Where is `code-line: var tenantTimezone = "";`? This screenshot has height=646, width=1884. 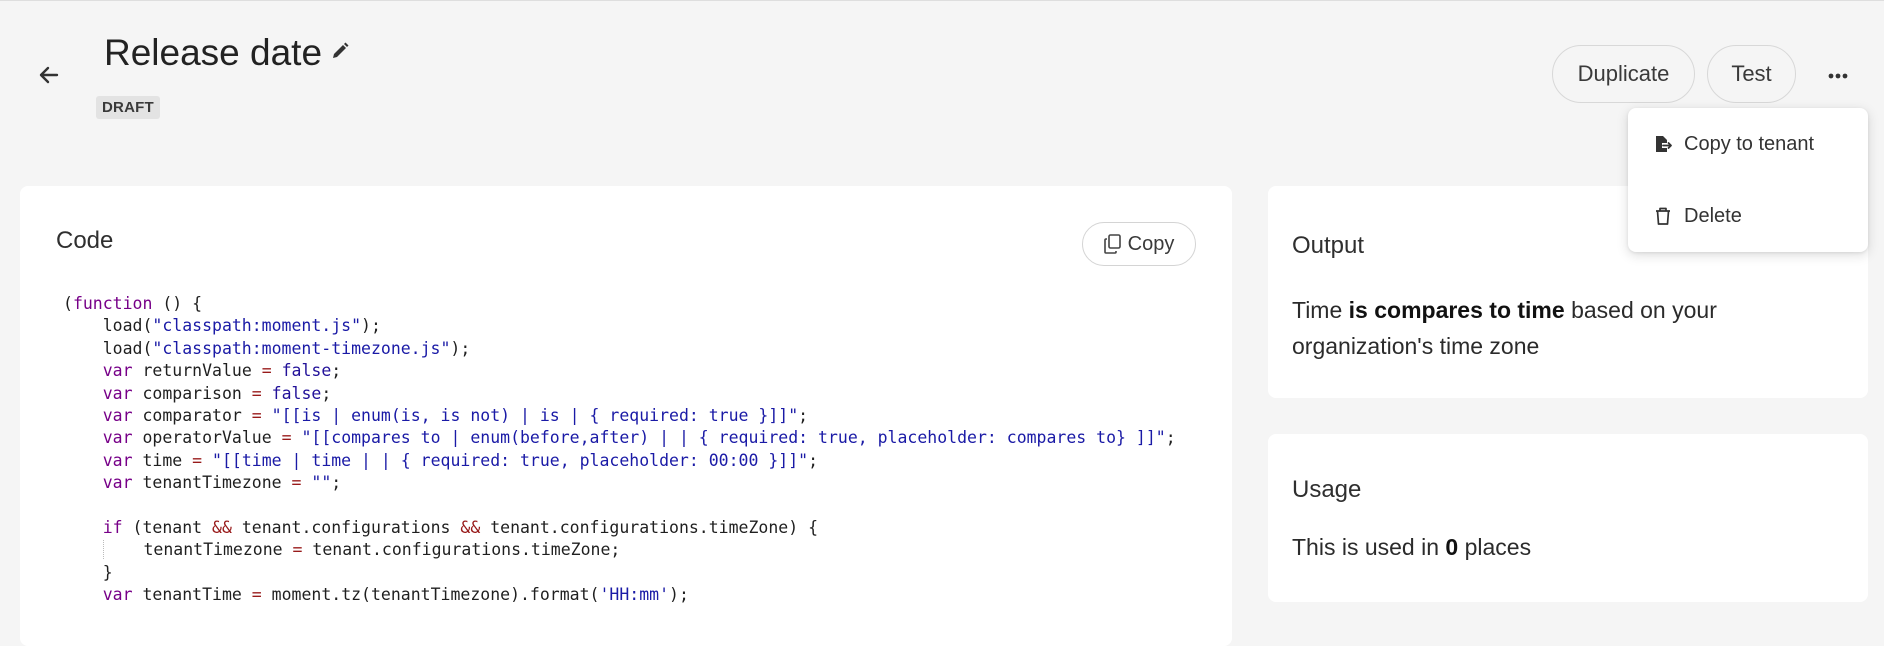 code-line: var tenantTimezone = ""; is located at coordinates (222, 483).